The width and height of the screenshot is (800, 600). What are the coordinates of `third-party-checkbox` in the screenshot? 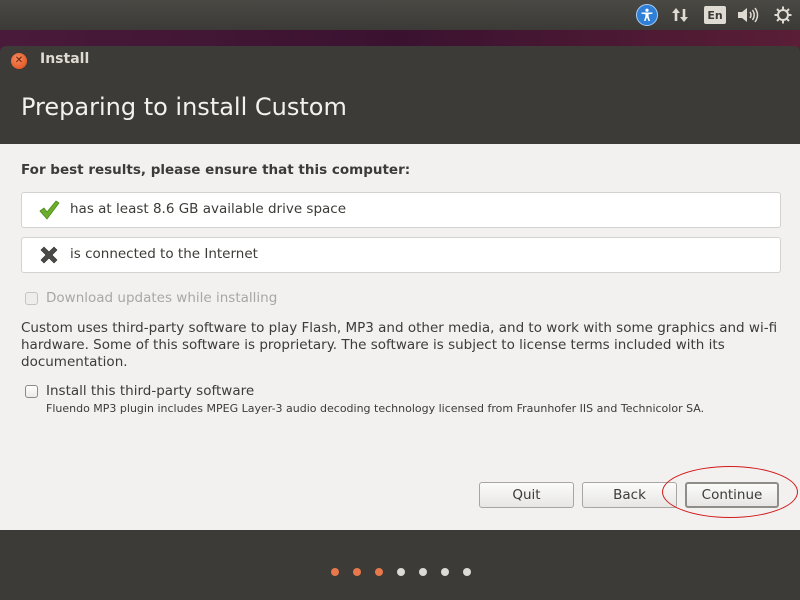 It's located at (31, 391).